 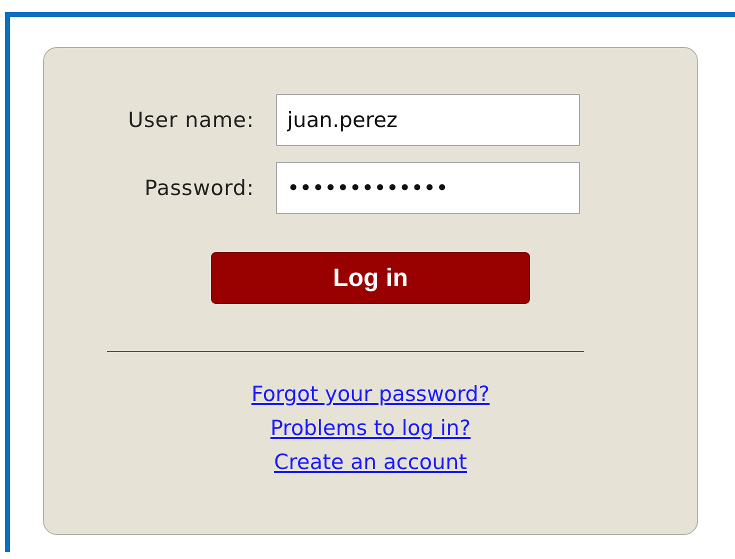 I want to click on link: Problems to log in?, so click(x=370, y=428).